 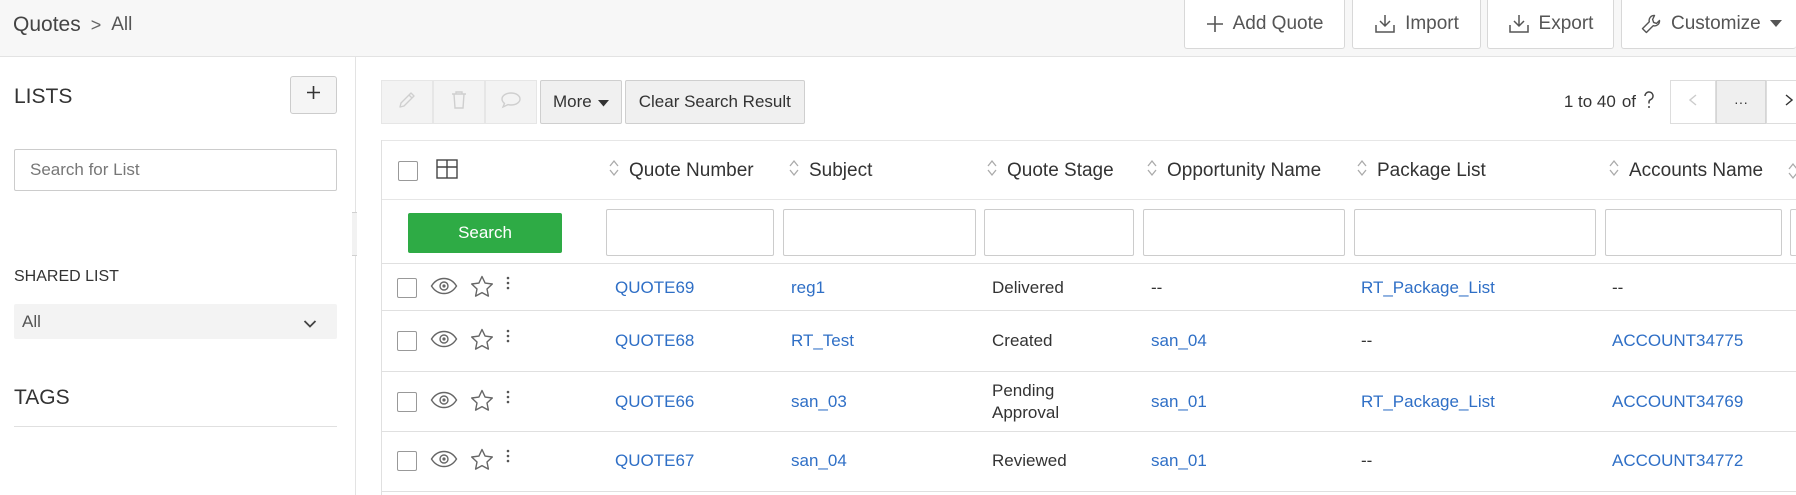 I want to click on caret-down-icon, so click(x=603, y=102).